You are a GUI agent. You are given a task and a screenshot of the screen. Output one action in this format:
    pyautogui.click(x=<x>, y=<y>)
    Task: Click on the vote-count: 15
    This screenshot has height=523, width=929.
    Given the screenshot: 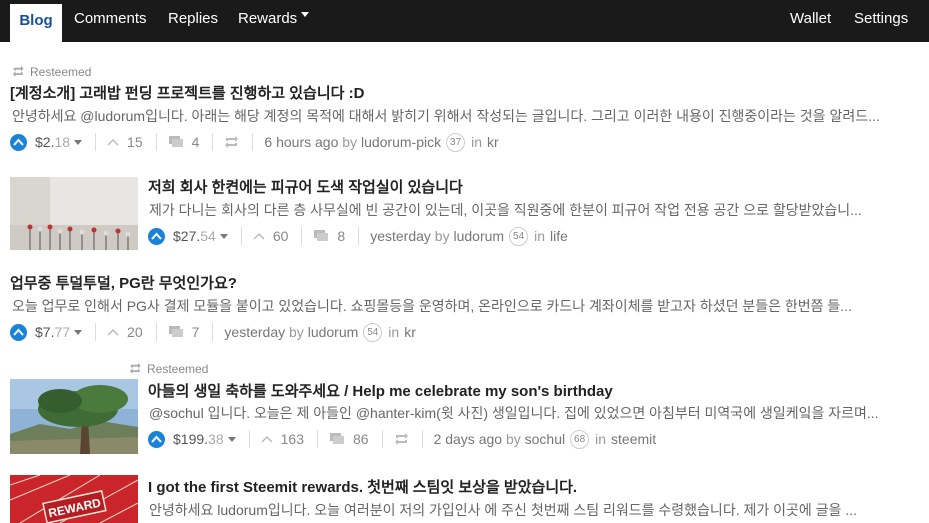 What is the action you would take?
    pyautogui.click(x=135, y=142)
    